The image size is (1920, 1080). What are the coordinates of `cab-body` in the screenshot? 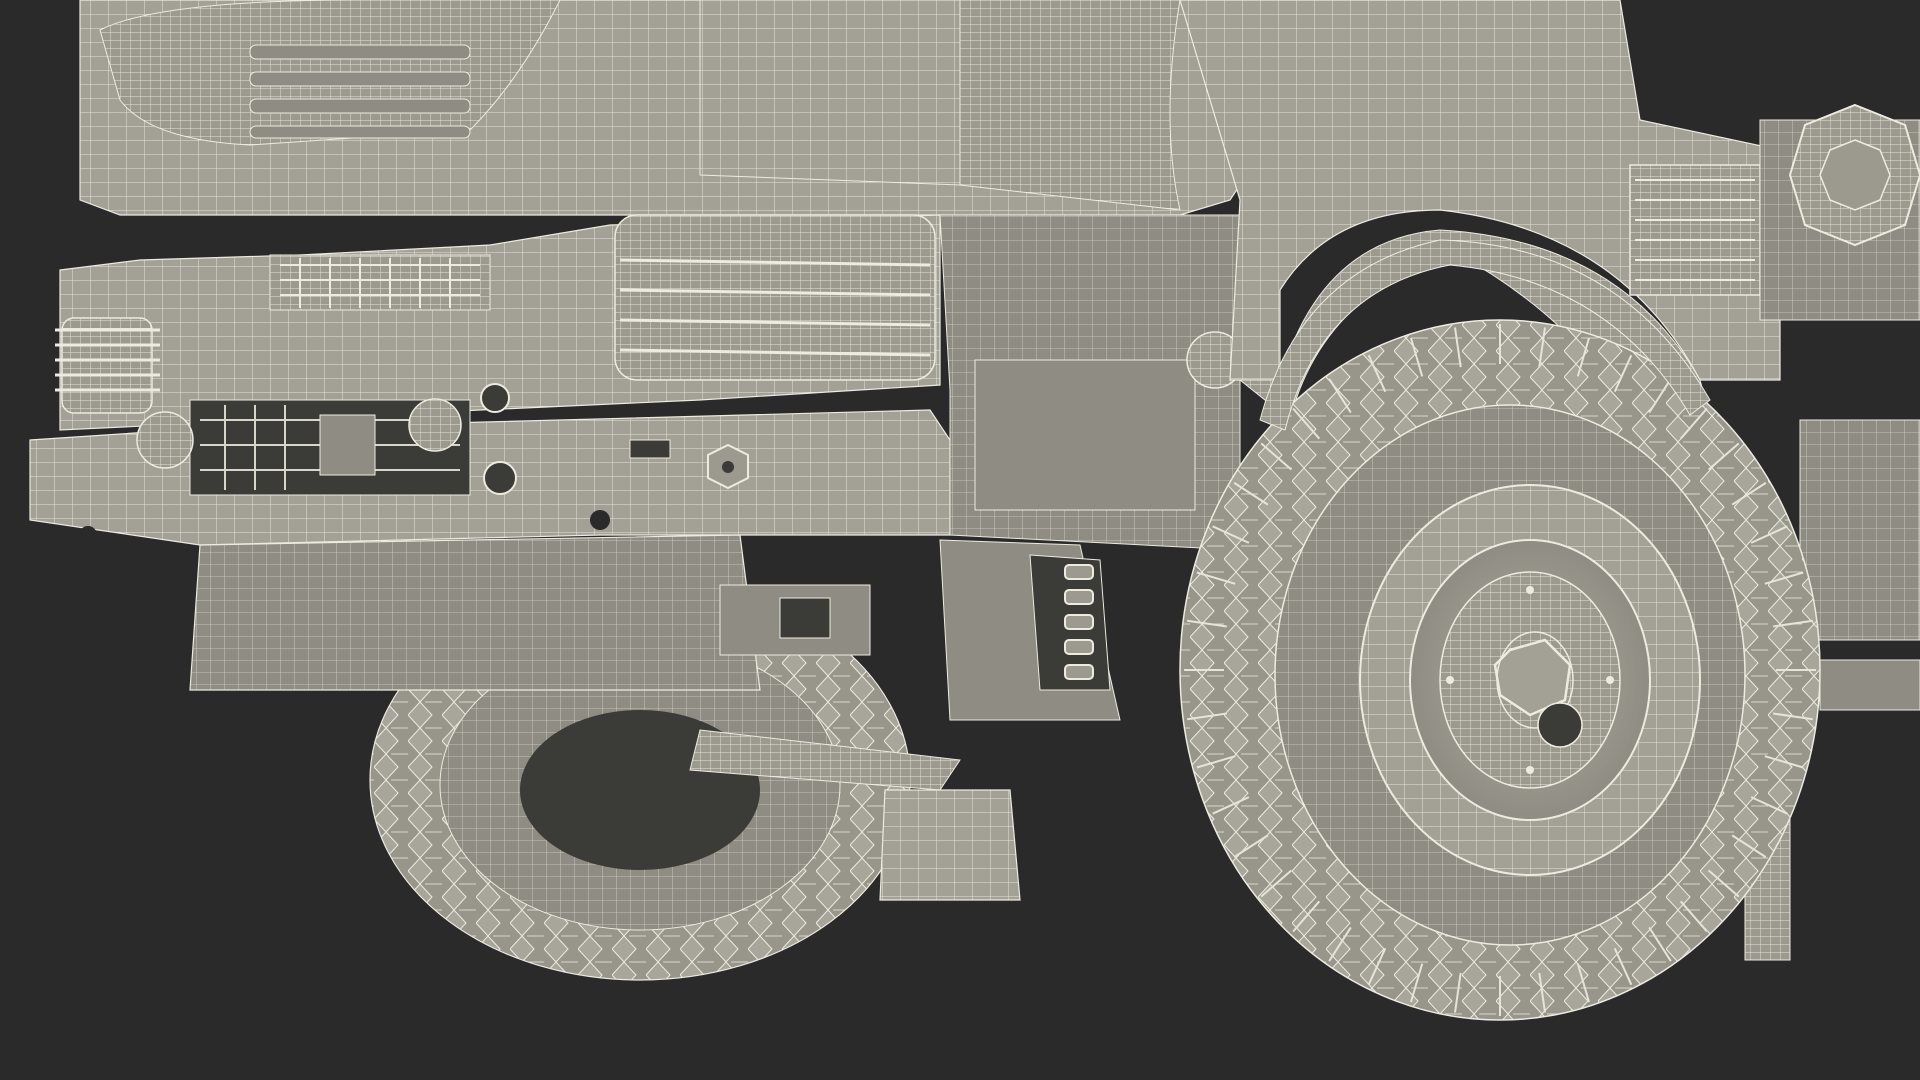 It's located at (705, 108).